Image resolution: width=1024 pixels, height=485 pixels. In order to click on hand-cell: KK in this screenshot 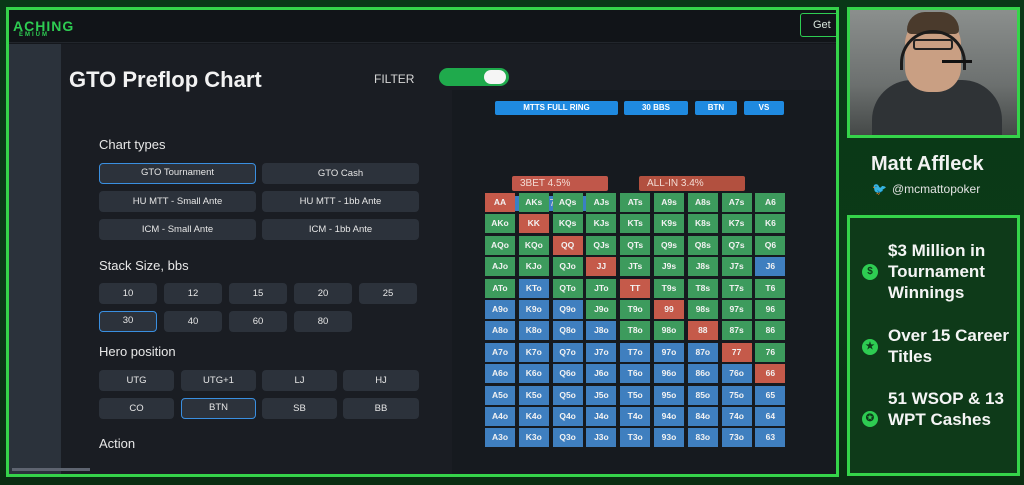, I will do `click(533, 224)`.